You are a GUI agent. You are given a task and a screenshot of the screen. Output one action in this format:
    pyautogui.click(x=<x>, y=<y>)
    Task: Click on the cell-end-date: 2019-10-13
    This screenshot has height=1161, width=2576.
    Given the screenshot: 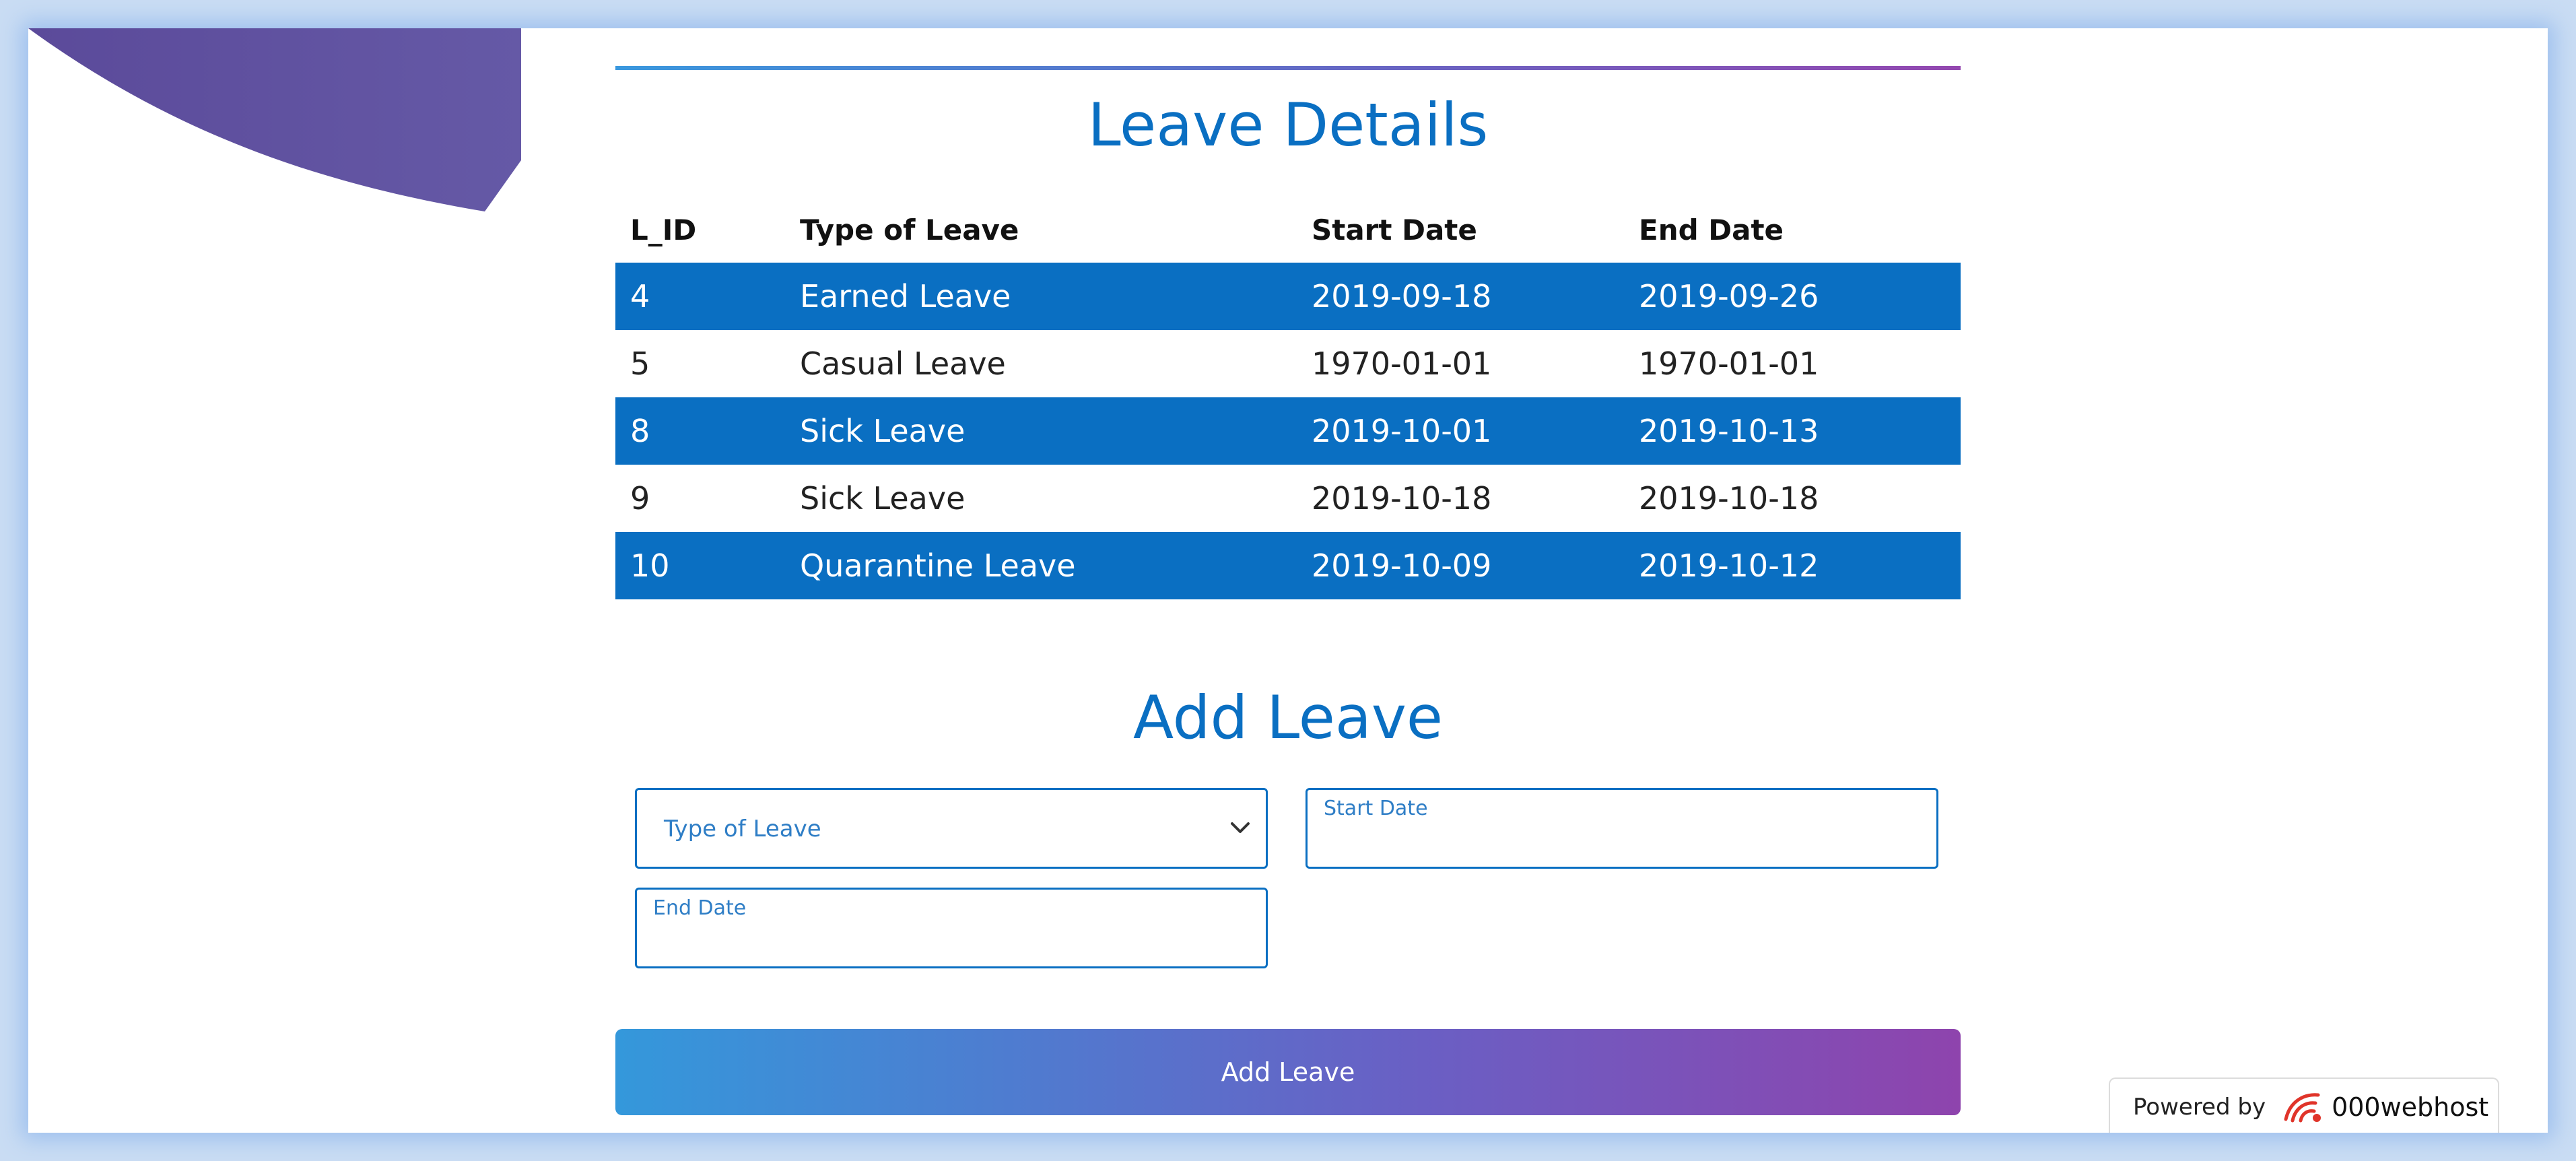 What is the action you would take?
    pyautogui.click(x=1792, y=431)
    